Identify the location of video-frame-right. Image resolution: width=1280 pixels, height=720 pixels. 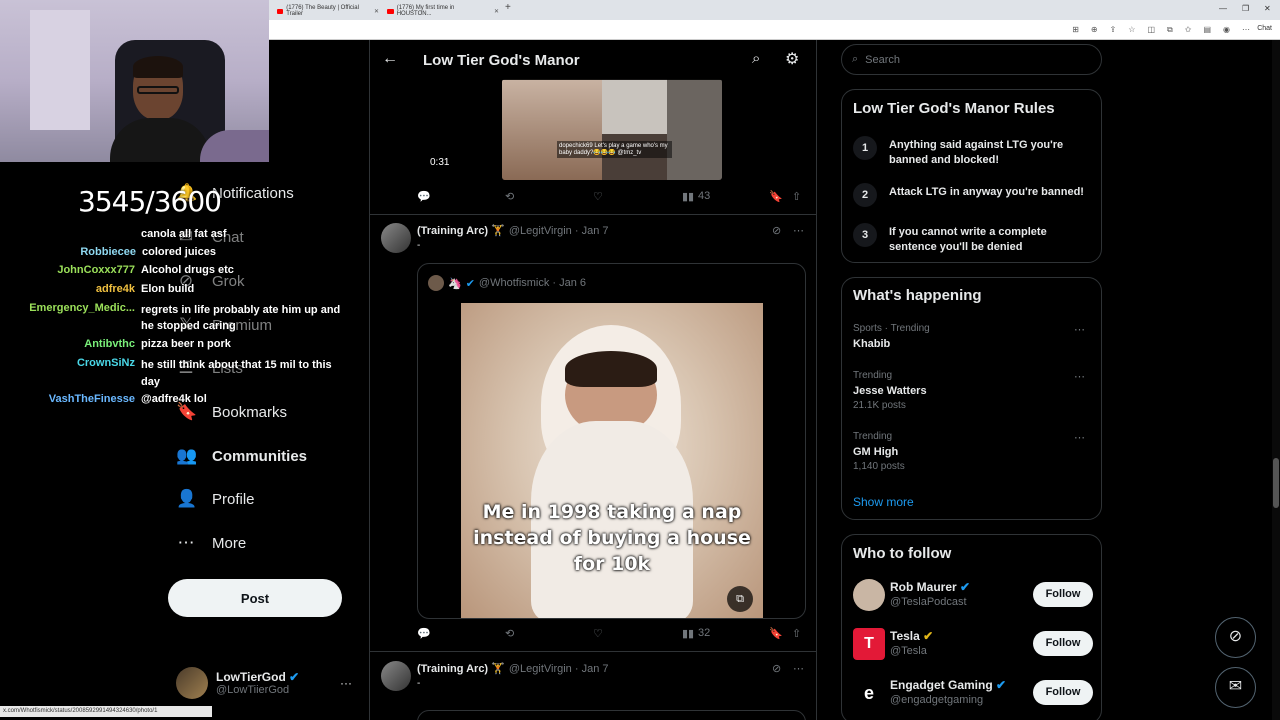
(694, 129).